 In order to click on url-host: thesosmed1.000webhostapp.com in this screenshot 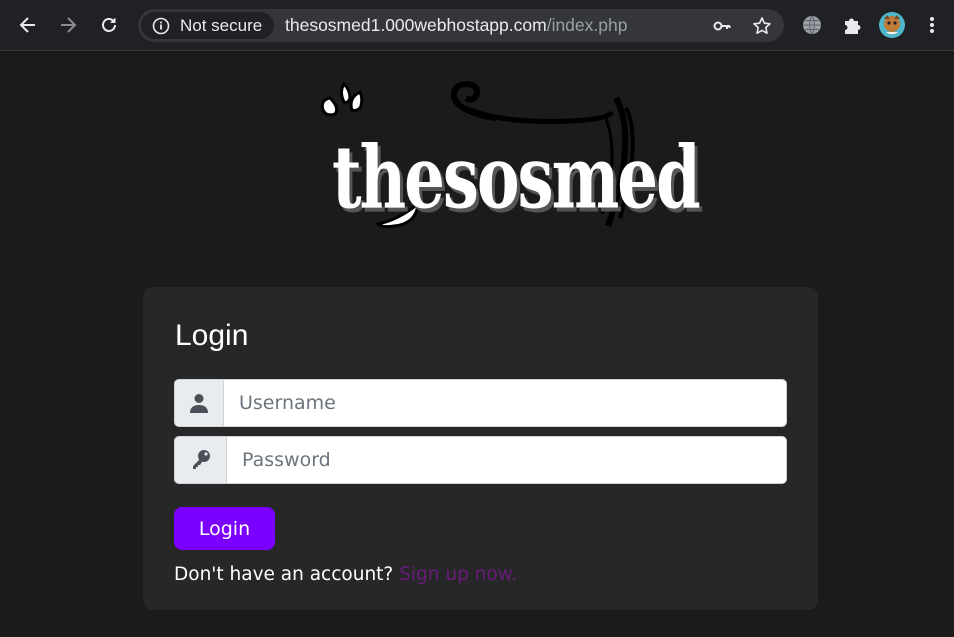, I will do `click(416, 25)`.